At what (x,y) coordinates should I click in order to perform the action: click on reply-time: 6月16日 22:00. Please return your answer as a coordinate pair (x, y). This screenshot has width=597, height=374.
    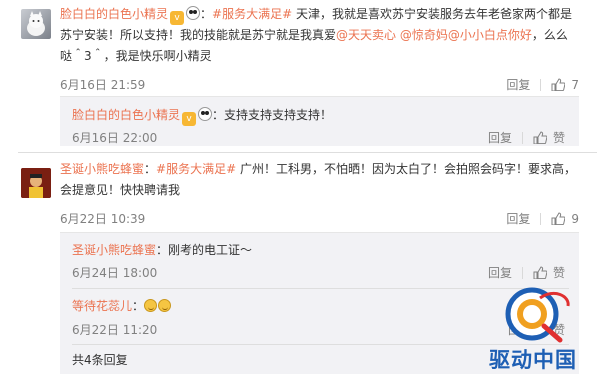
    Looking at the image, I should click on (115, 138).